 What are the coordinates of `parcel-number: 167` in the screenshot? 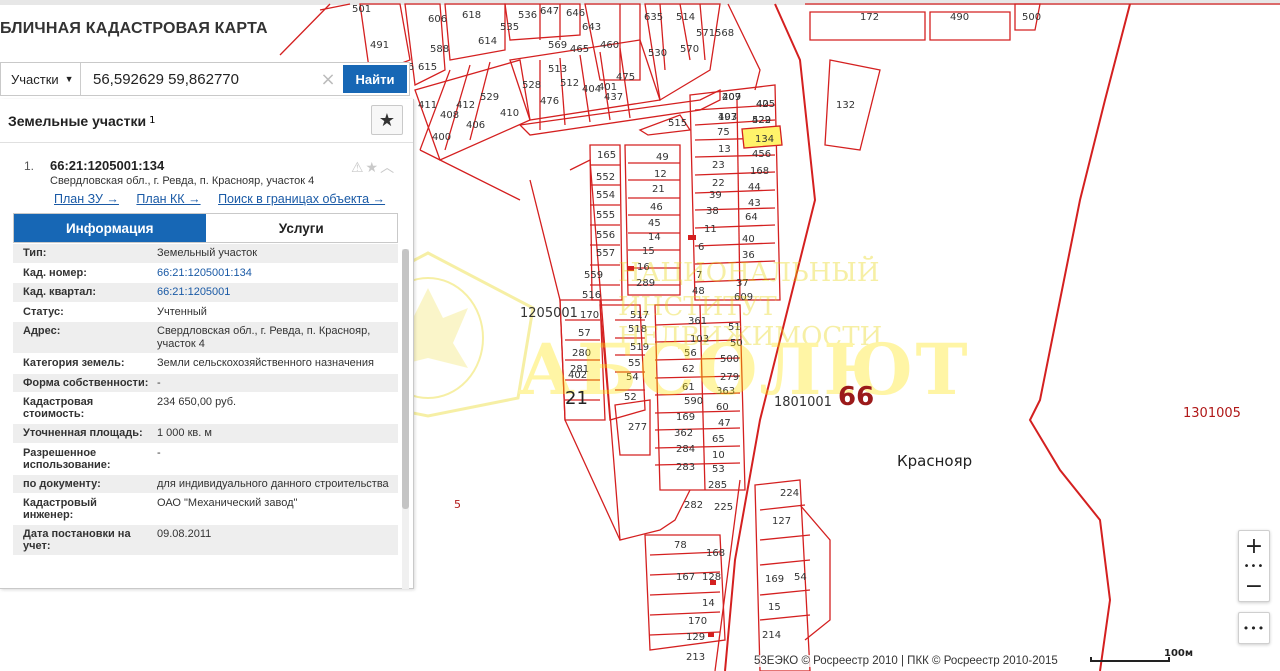 It's located at (685, 577).